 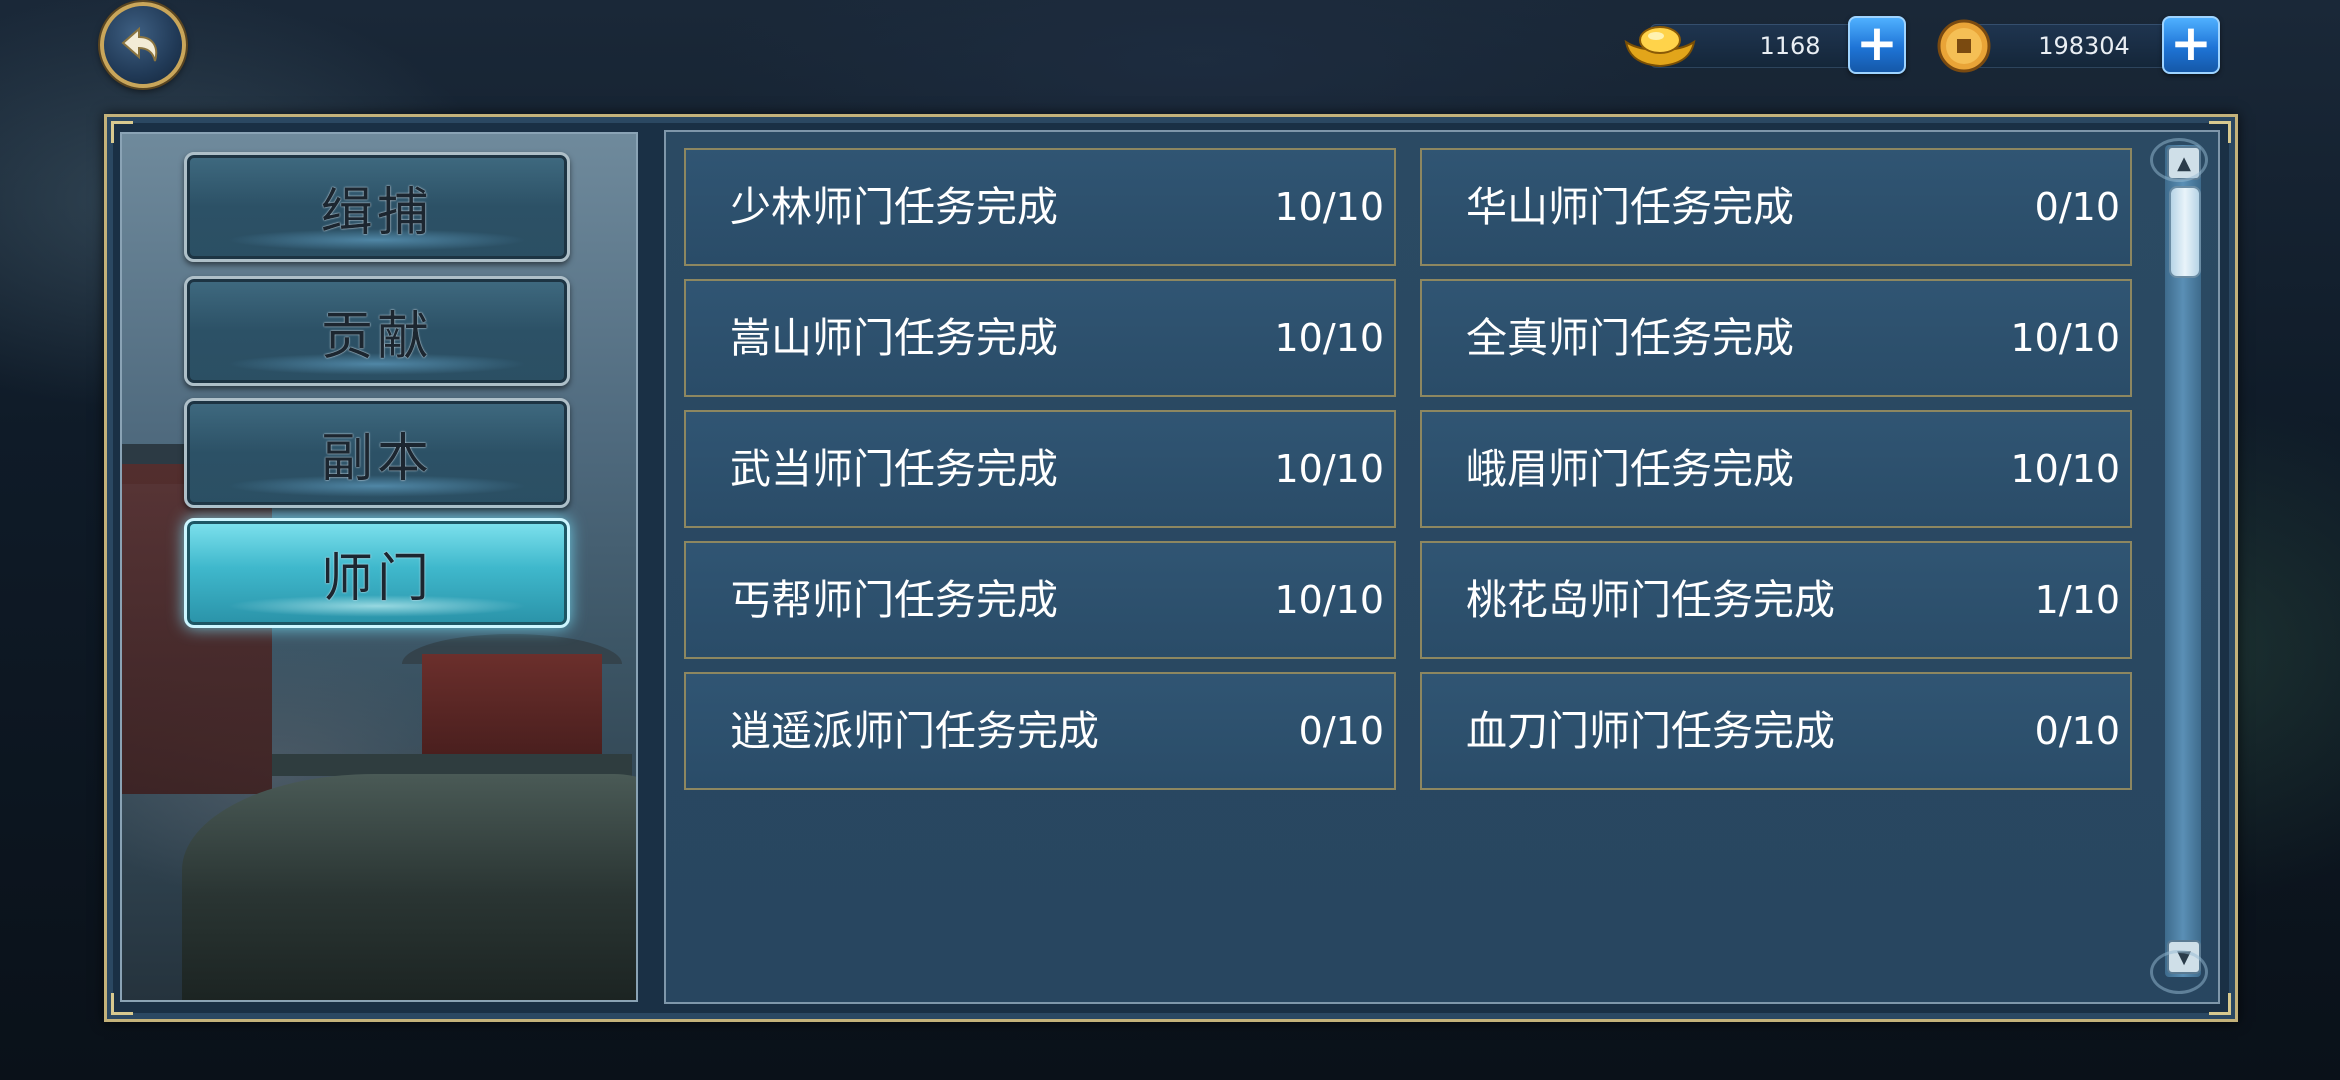 I want to click on back-arrow-icon, so click(x=139, y=44).